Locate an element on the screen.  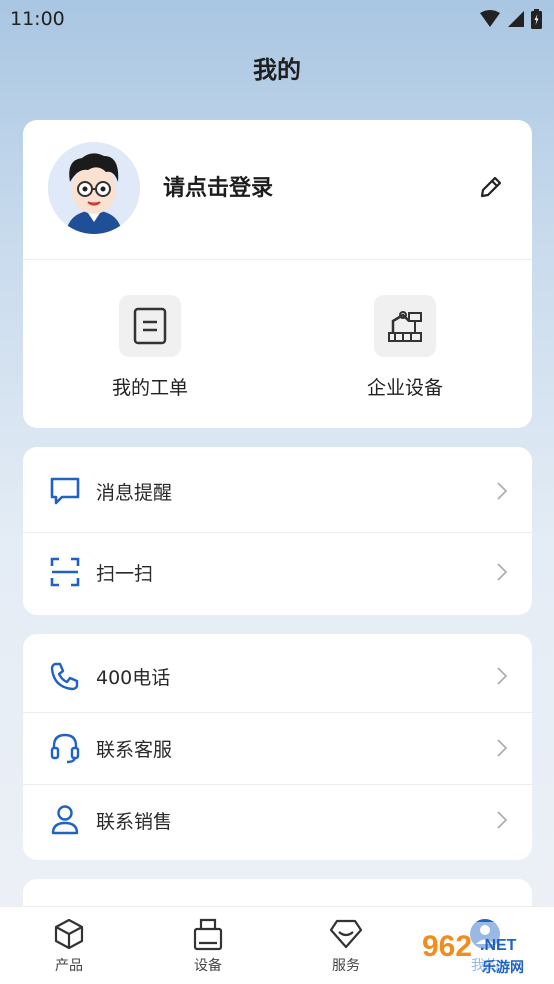
work-order-icon is located at coordinates (150, 326).